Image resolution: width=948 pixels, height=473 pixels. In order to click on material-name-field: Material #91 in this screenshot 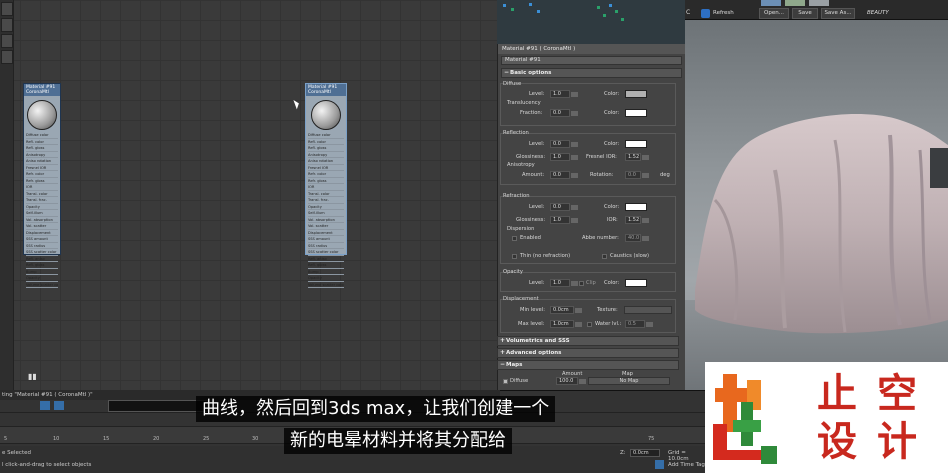, I will do `click(591, 60)`.